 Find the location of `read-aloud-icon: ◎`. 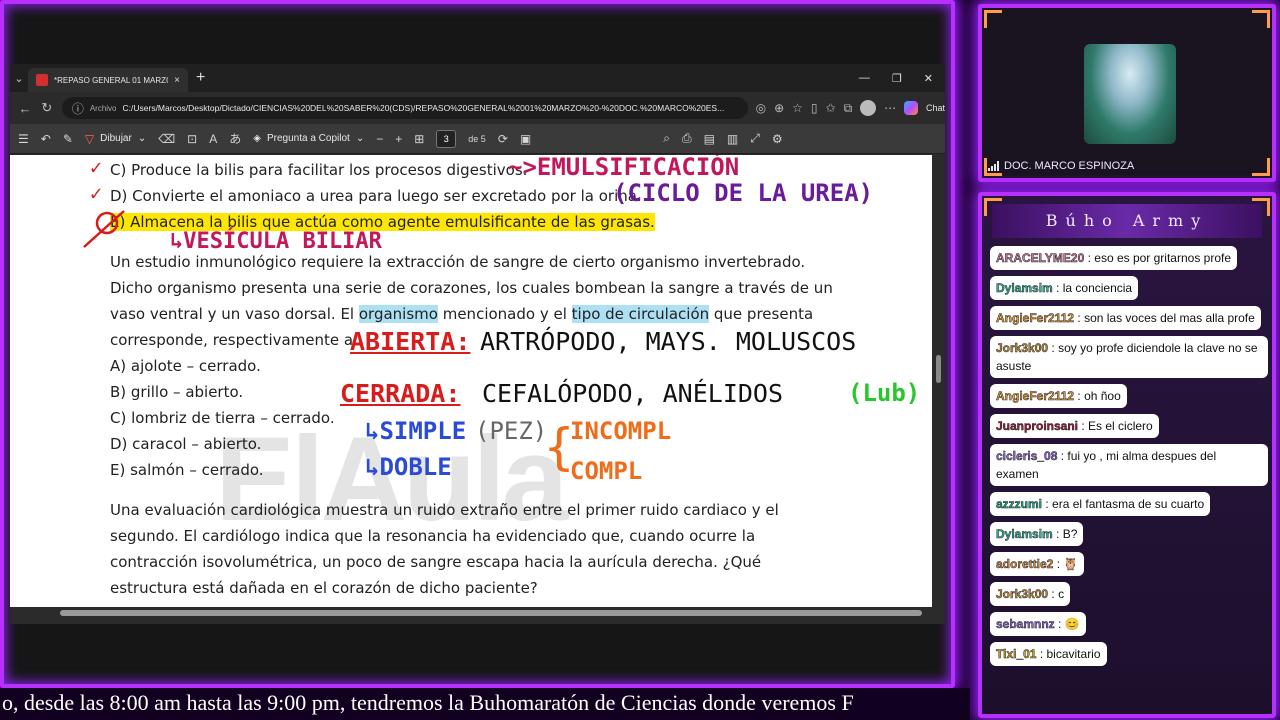

read-aloud-icon: ◎ is located at coordinates (761, 108).